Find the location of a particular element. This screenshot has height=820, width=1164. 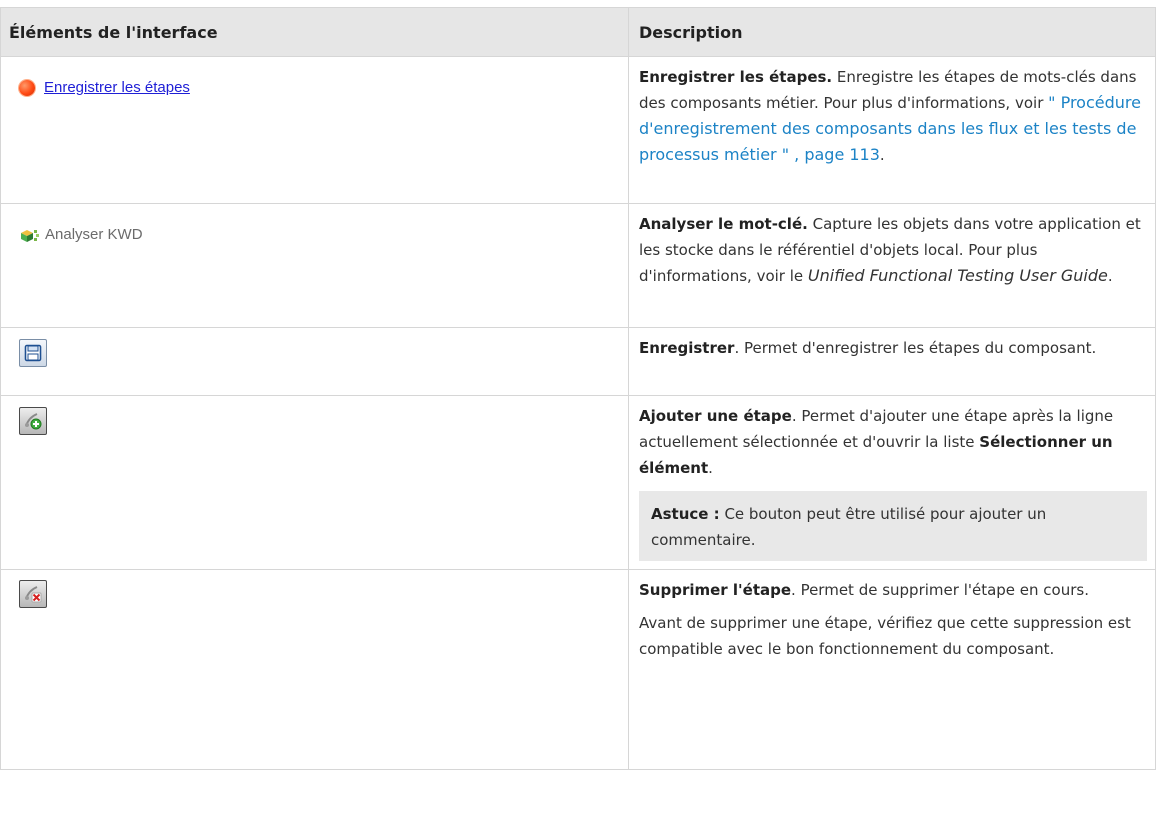

delete-step-button is located at coordinates (33, 594).